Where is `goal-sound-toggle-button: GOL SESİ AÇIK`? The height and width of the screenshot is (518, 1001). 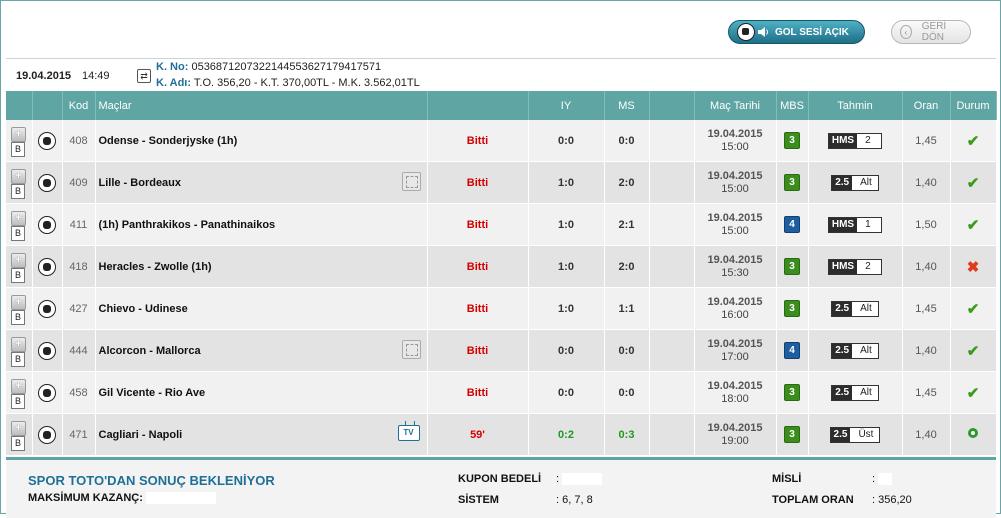
goal-sound-toggle-button: GOL SESİ AÇIK is located at coordinates (796, 32).